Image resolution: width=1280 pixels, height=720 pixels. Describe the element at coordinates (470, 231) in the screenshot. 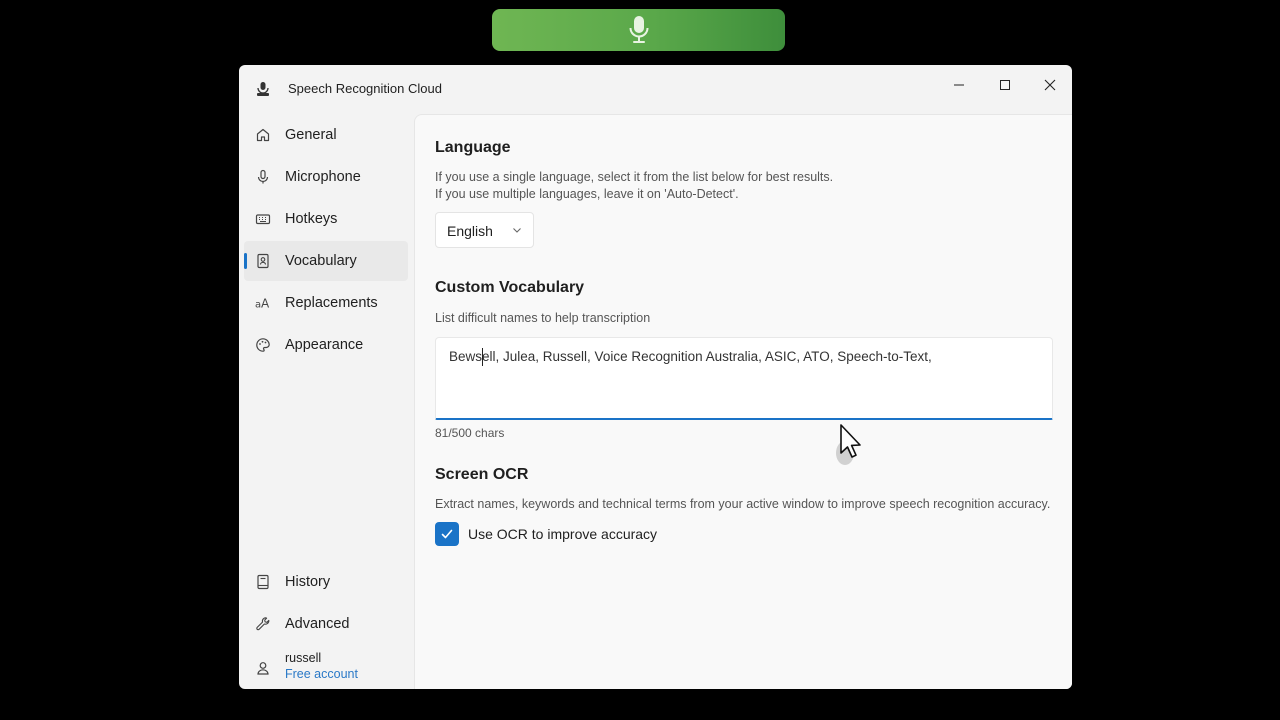

I see `language-select-value: English` at that location.